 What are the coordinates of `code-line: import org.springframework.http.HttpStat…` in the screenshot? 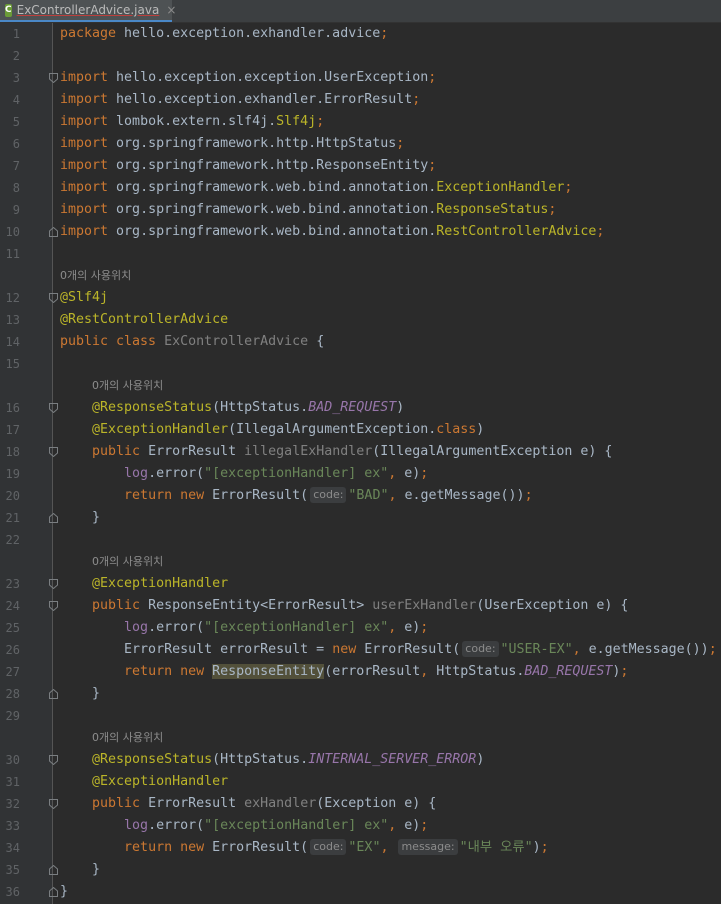 It's located at (232, 144).